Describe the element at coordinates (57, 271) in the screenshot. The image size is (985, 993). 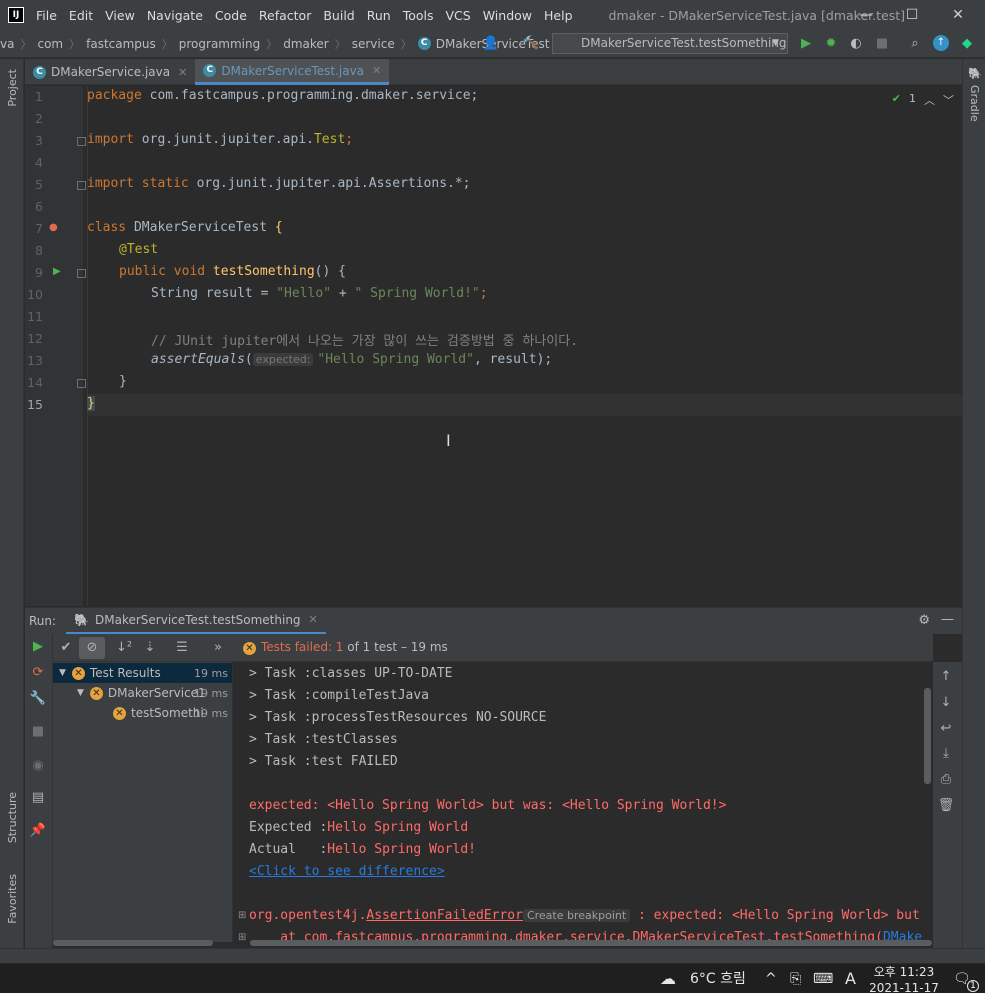
I see `run-test-icon: ▶` at that location.